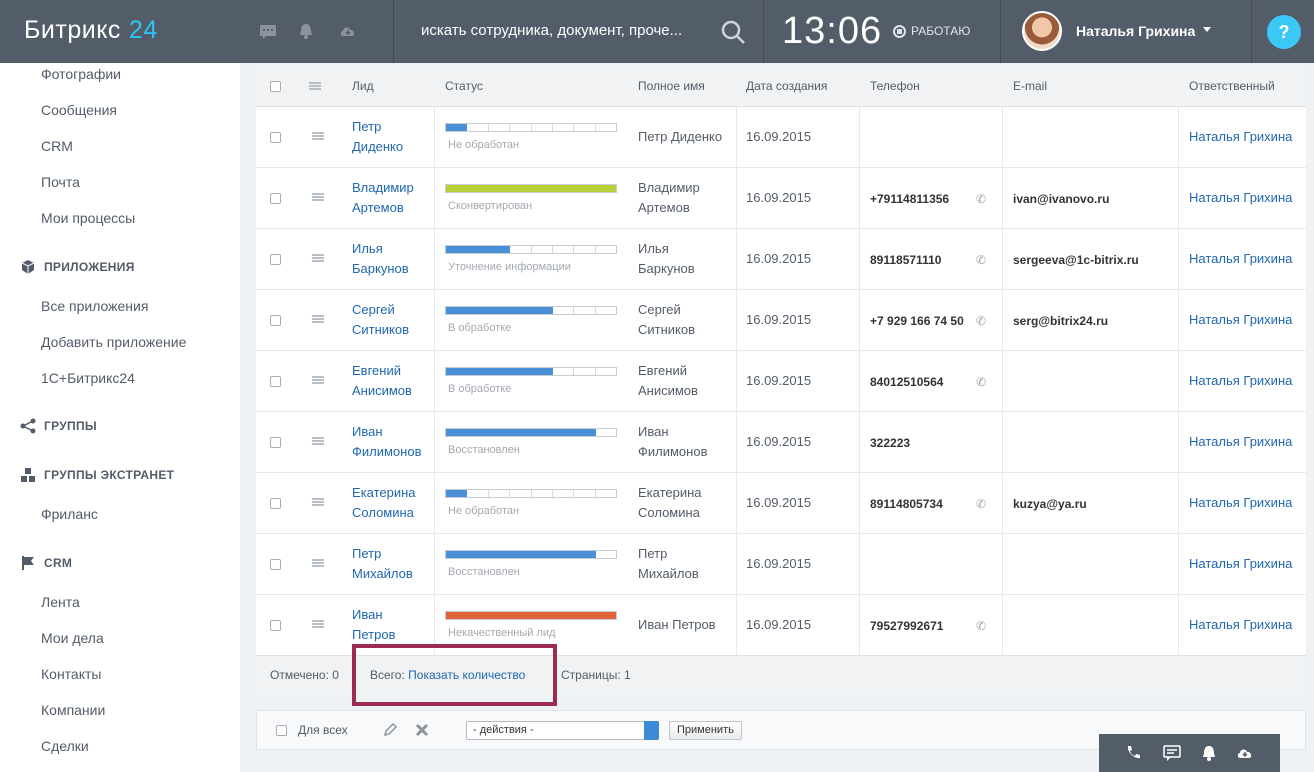 This screenshot has width=1314, height=772. Describe the element at coordinates (733, 32) in the screenshot. I see `search-icon` at that location.